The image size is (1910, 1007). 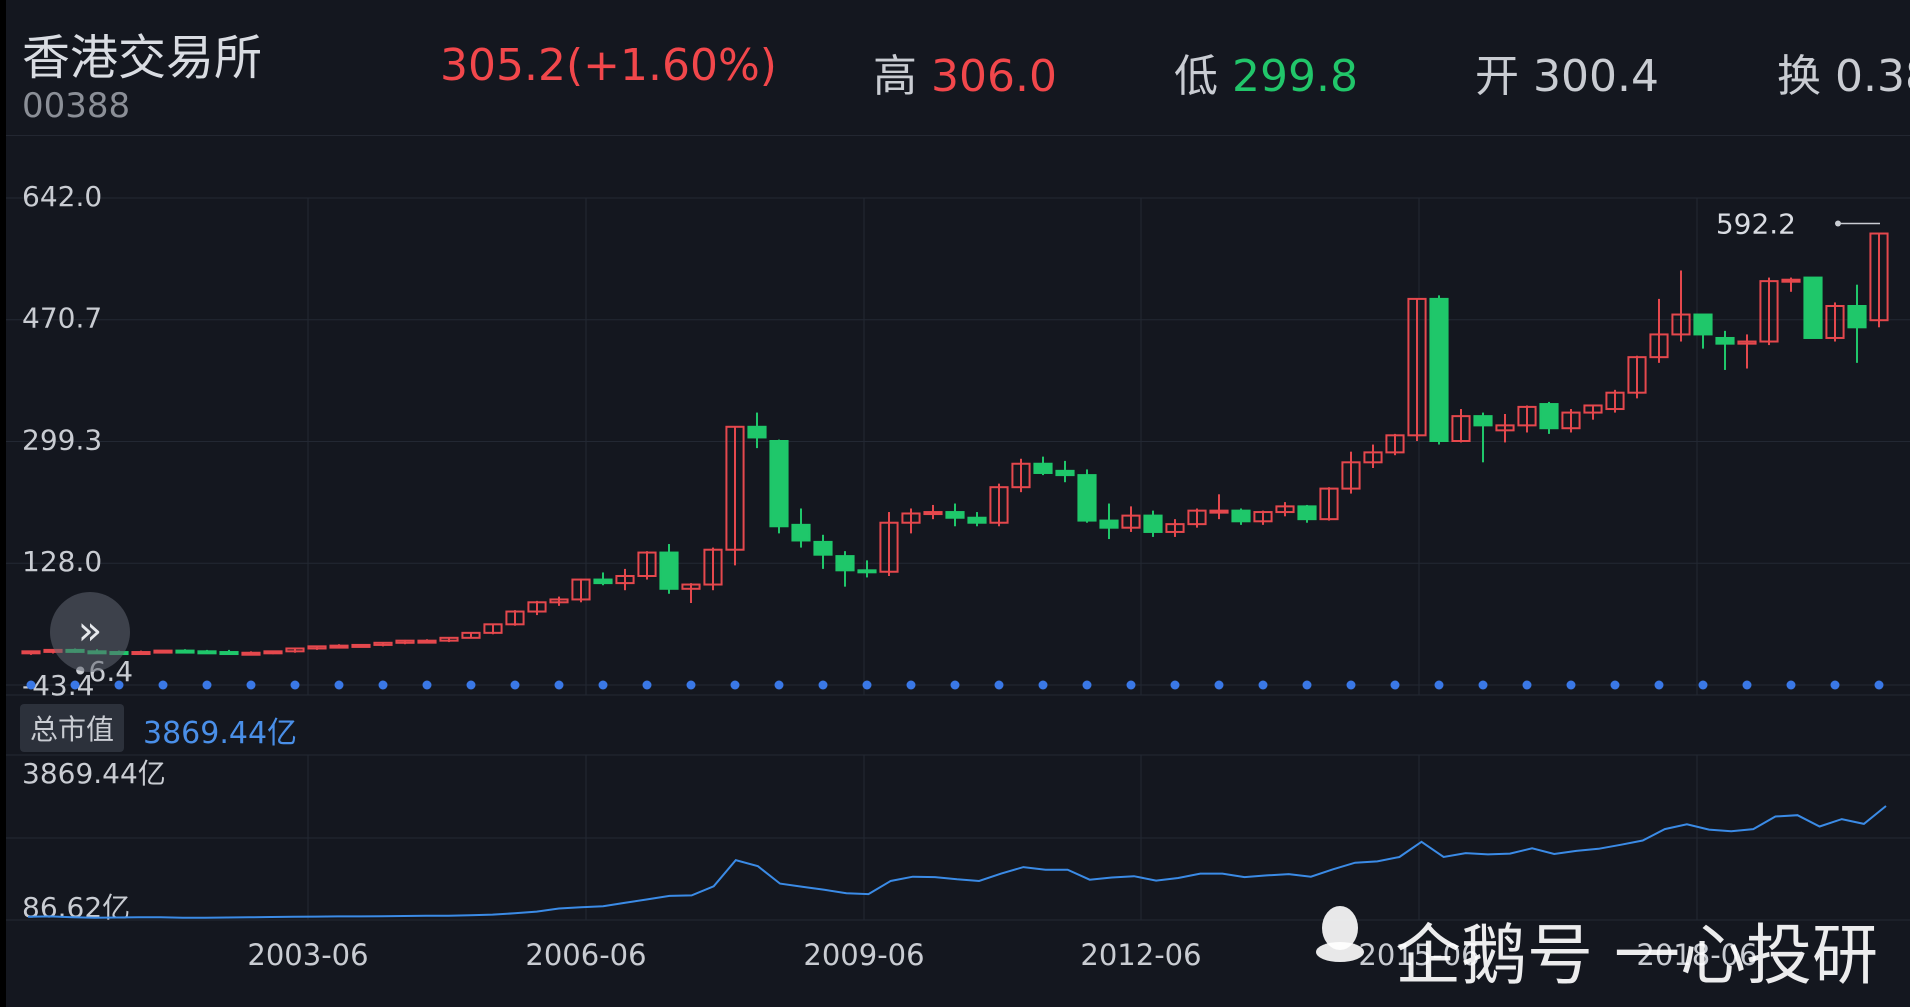 I want to click on market-cap-value: 3869.44亿, so click(x=220, y=733).